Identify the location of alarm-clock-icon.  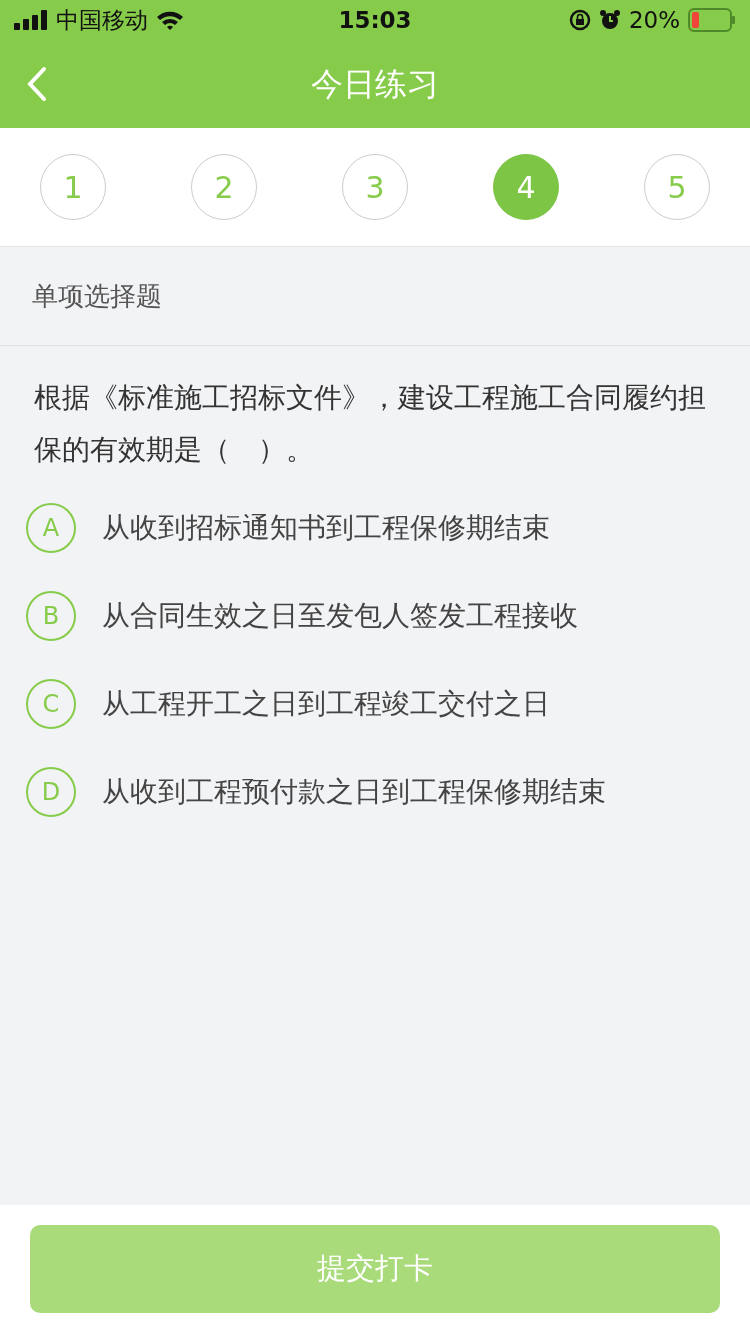
(609, 20).